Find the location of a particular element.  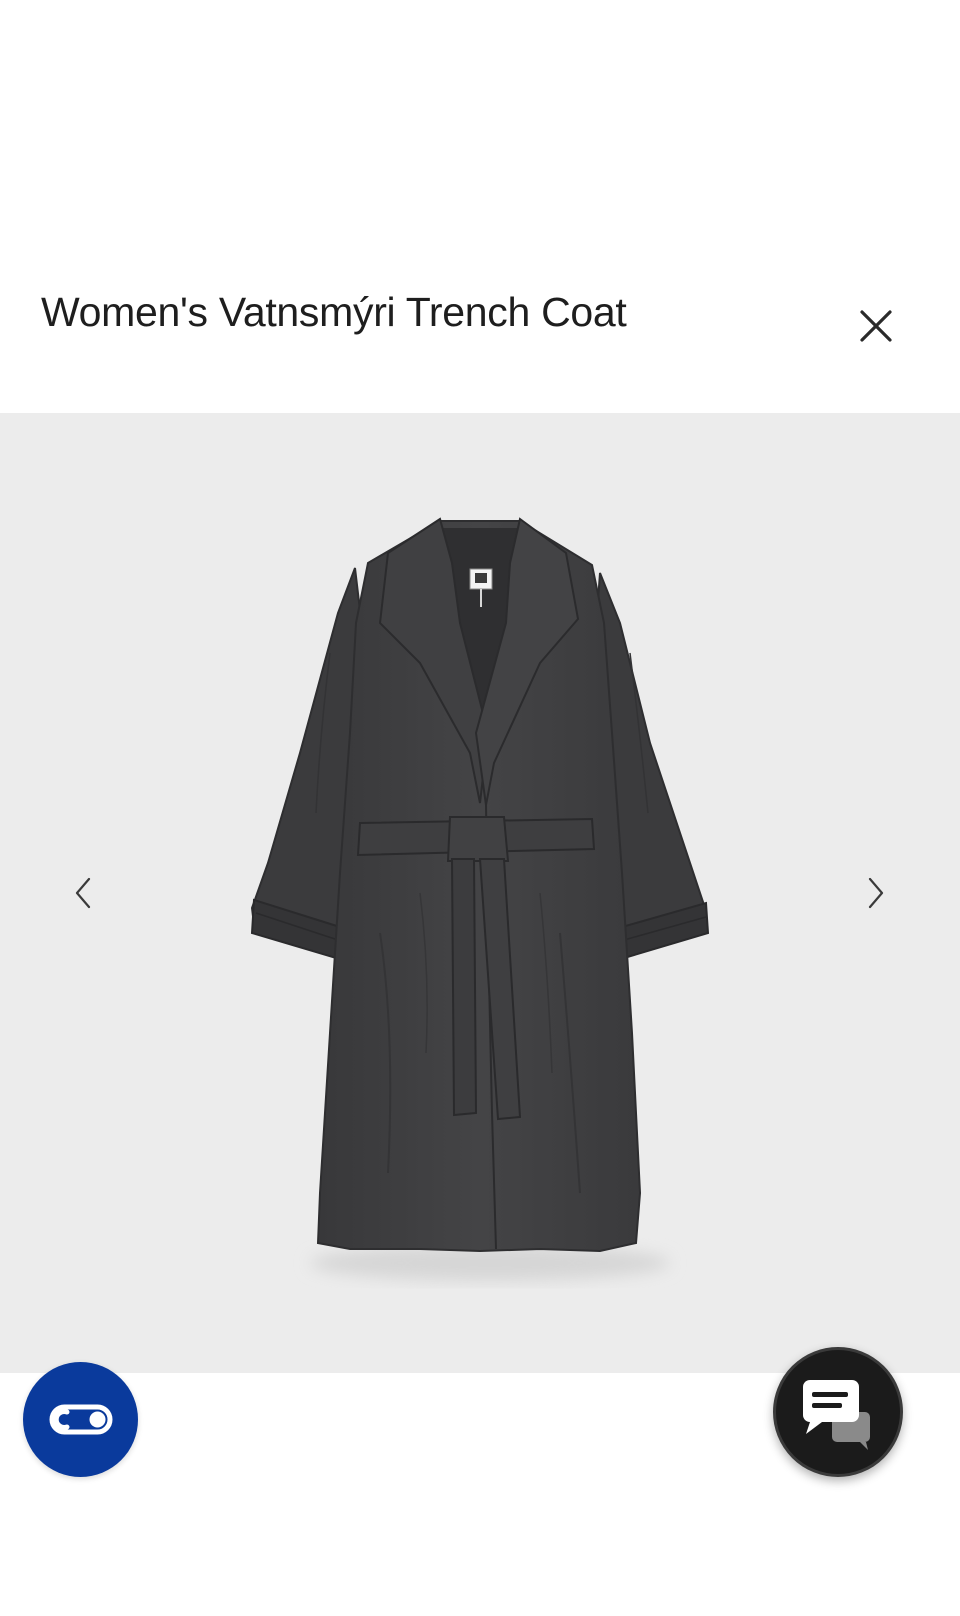

chevron-left-icon is located at coordinates (83, 893).